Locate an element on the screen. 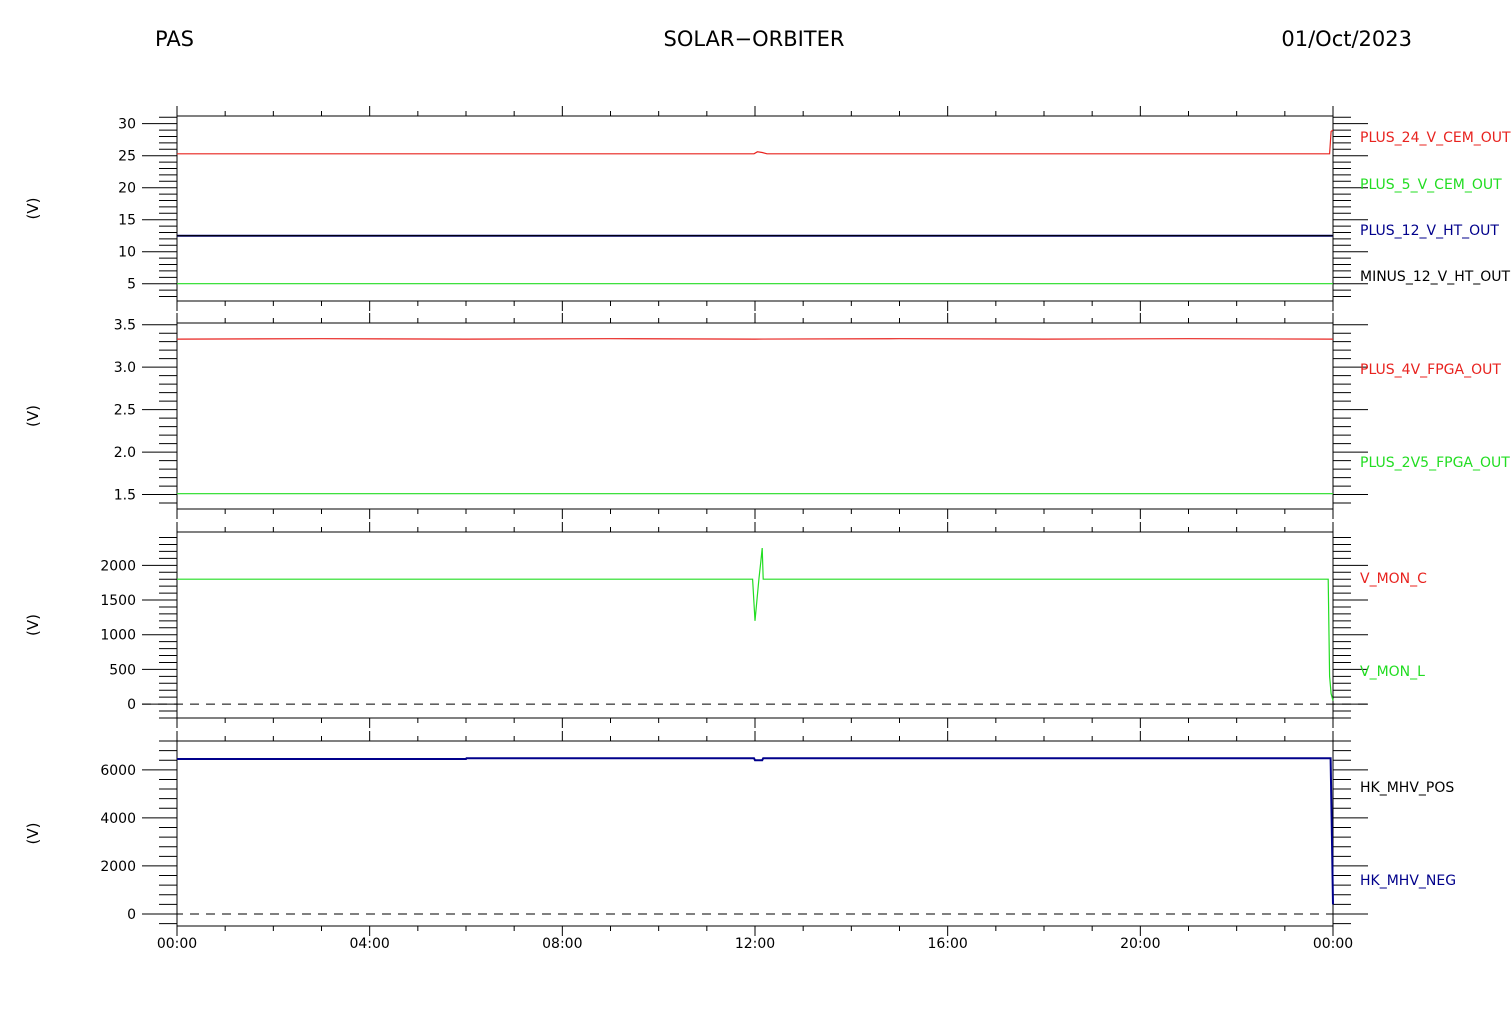 Image resolution: width=1512 pixels, height=1020 pixels. legend-label: HK_MHV_POS is located at coordinates (1407, 788).